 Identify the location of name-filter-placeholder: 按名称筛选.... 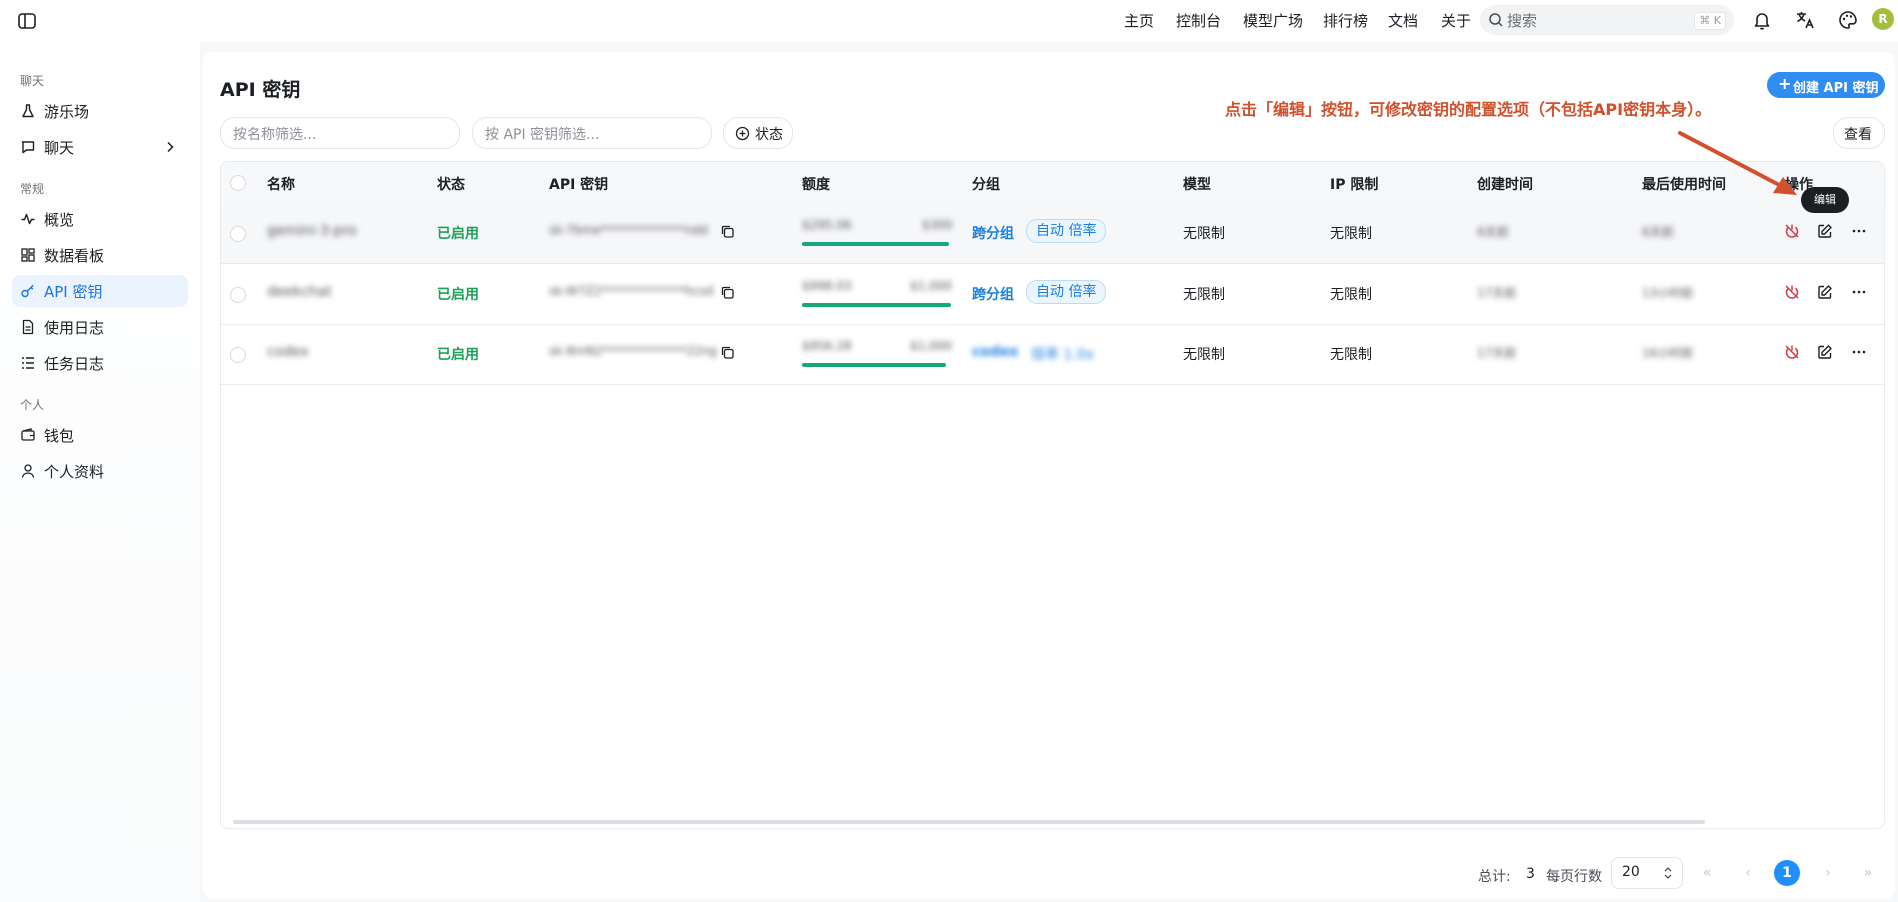
(275, 135).